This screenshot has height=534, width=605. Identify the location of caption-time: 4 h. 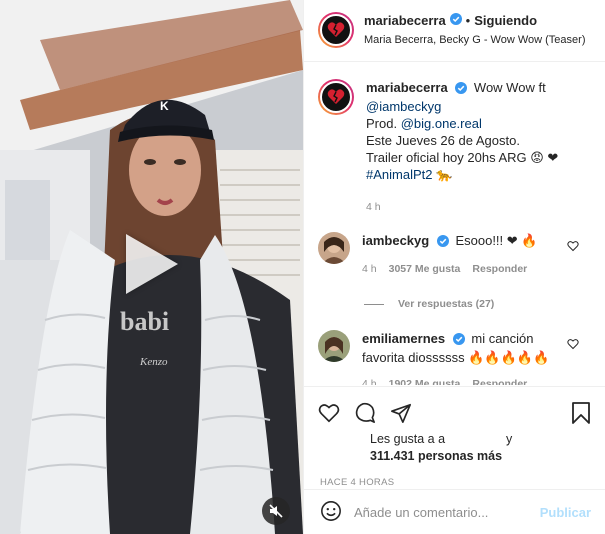
(476, 207).